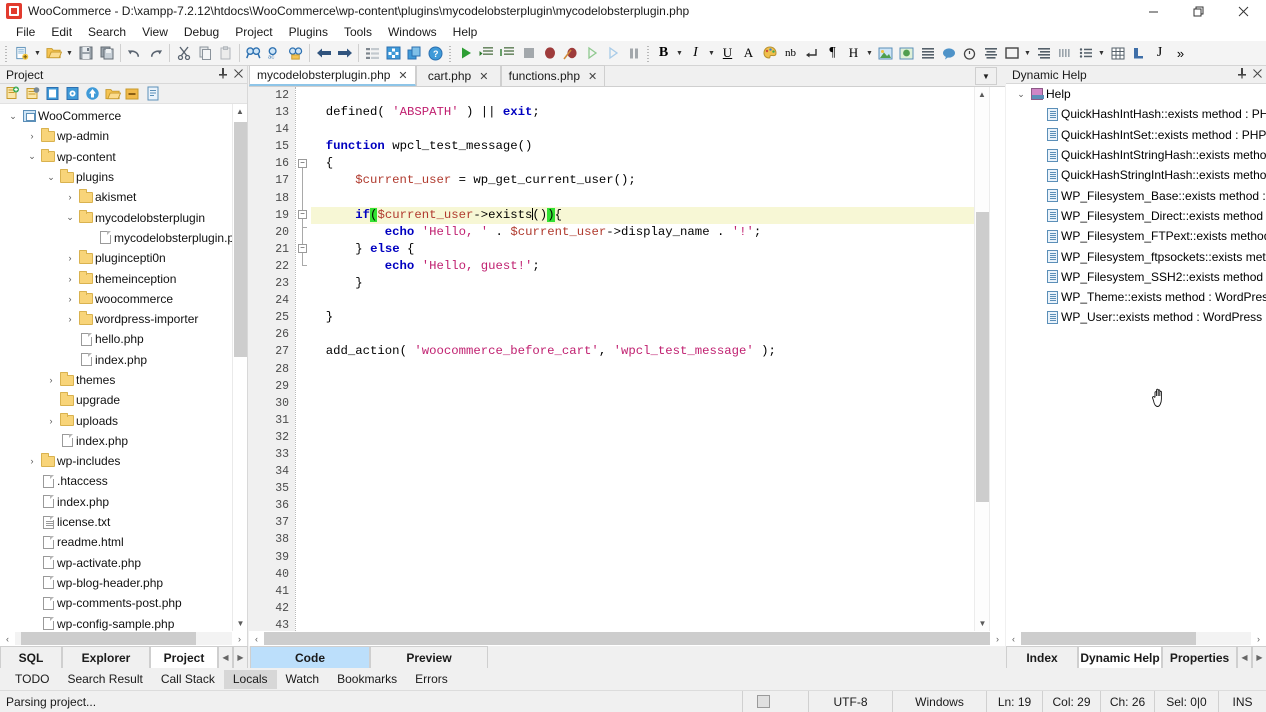 The width and height of the screenshot is (1266, 712). I want to click on remove-icon, so click(132, 93).